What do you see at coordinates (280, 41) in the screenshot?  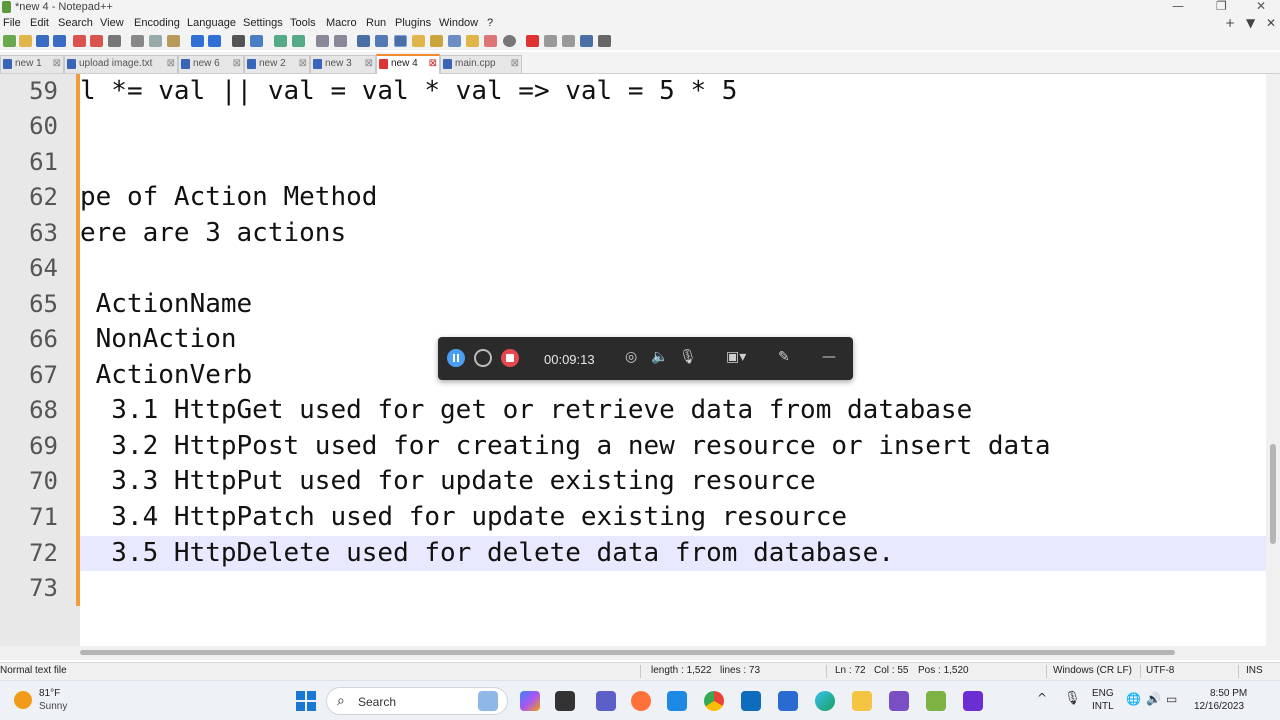 I see `zoom-in-icon` at bounding box center [280, 41].